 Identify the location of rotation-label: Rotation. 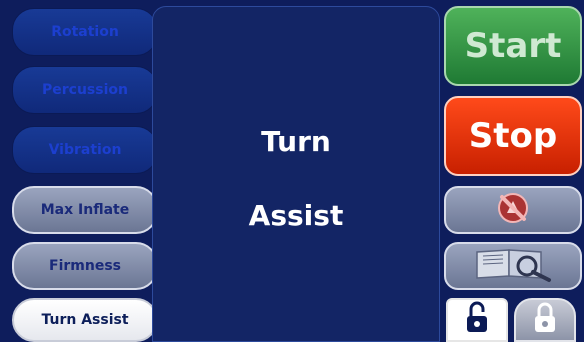
(85, 32).